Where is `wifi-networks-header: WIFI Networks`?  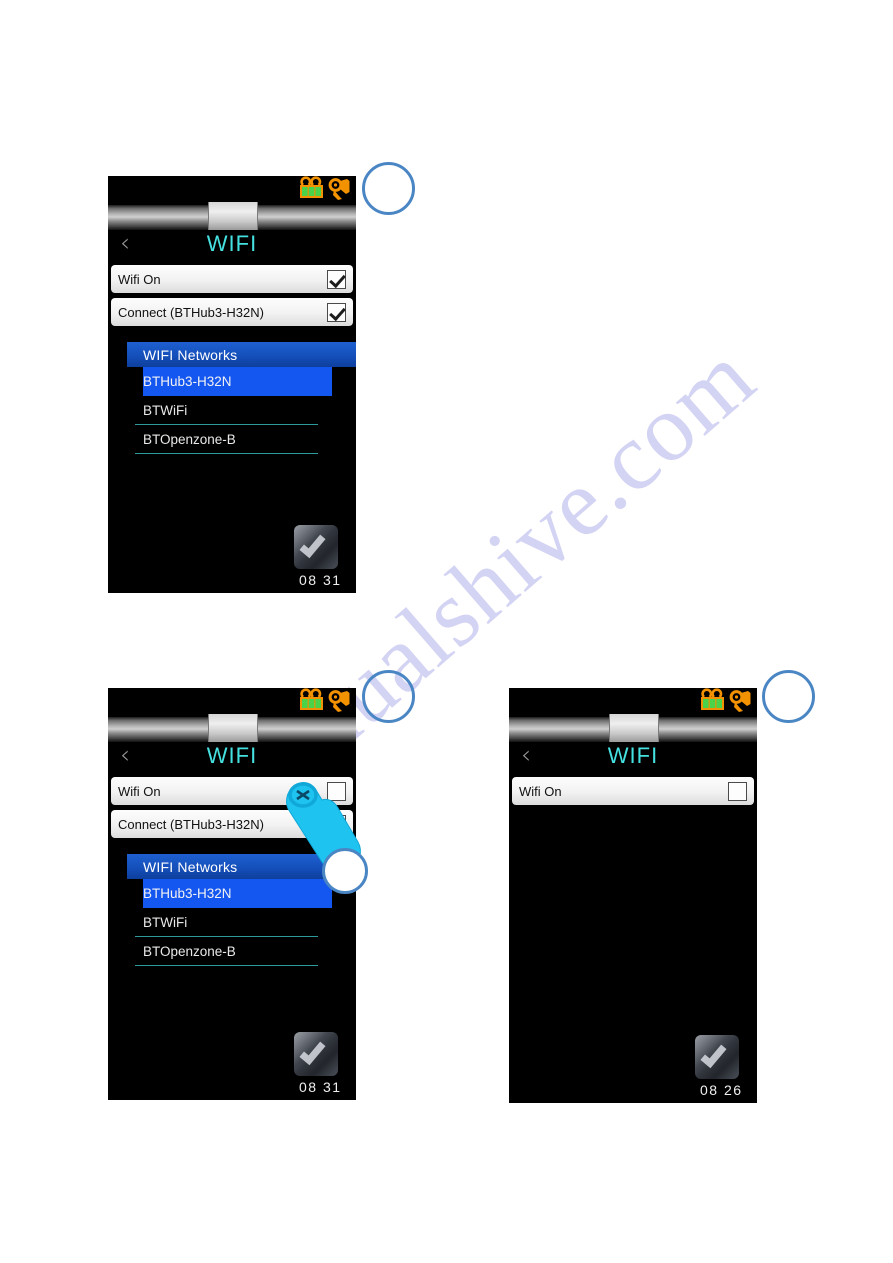
wifi-networks-header: WIFI Networks is located at coordinates (241, 354).